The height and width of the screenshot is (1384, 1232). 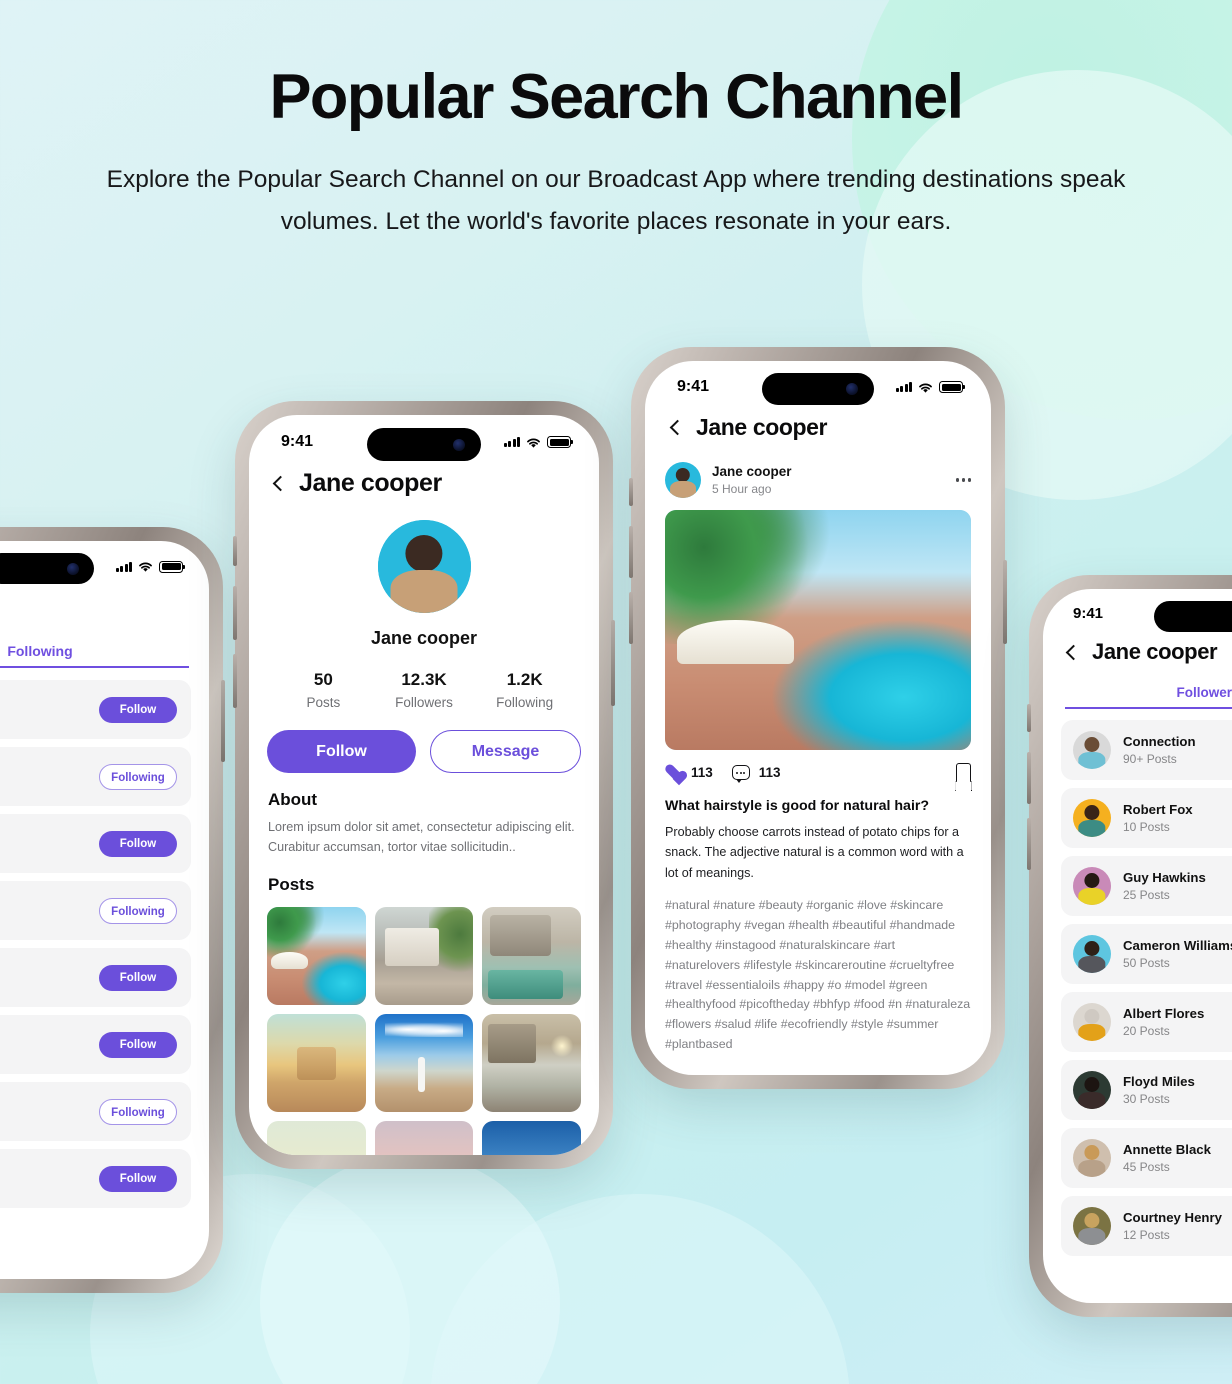 I want to click on list-item-posts: 25 Posts, so click(x=1146, y=895).